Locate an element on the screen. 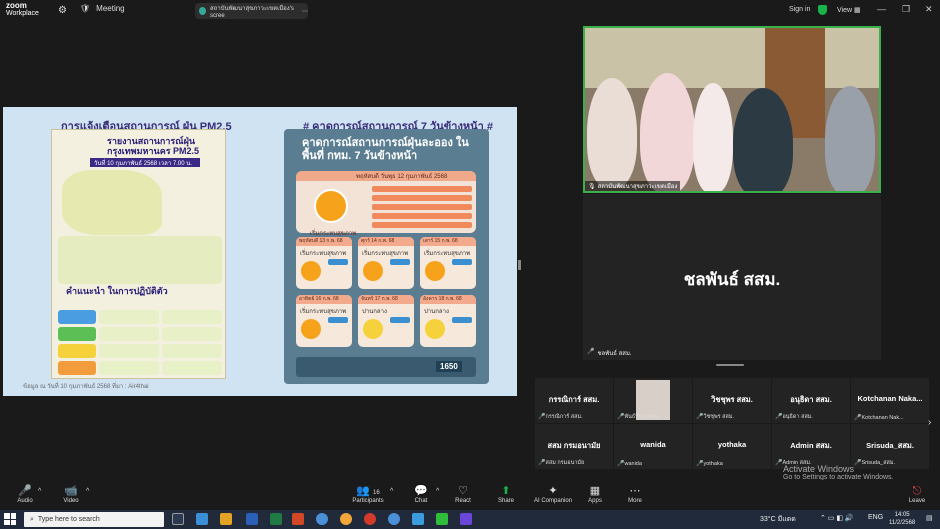 Image resolution: width=940 pixels, height=529 pixels. taskbar-clock: 14:05 11/2/2568 is located at coordinates (902, 519).